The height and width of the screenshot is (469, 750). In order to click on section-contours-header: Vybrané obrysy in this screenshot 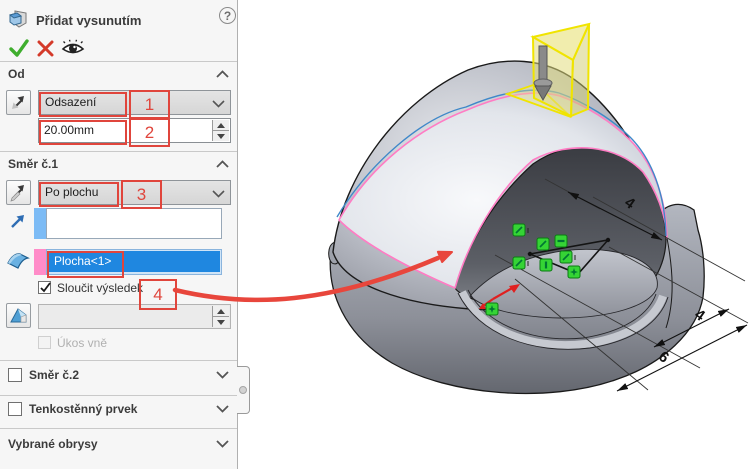, I will do `click(53, 444)`.